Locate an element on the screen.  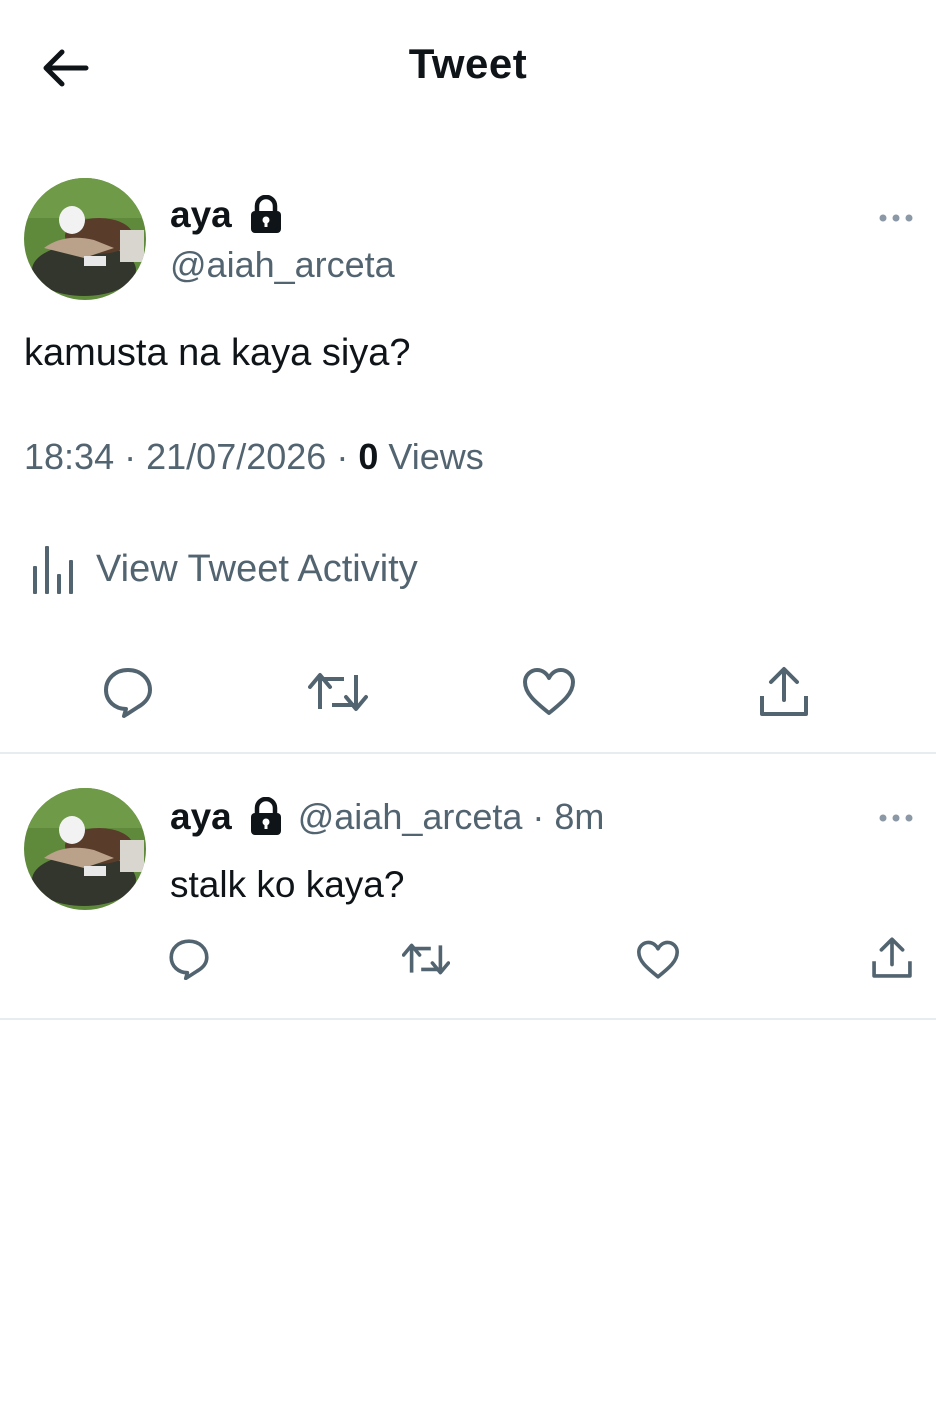
view-tweet-activity-button: View Tweet Activity is located at coordinates (224, 569).